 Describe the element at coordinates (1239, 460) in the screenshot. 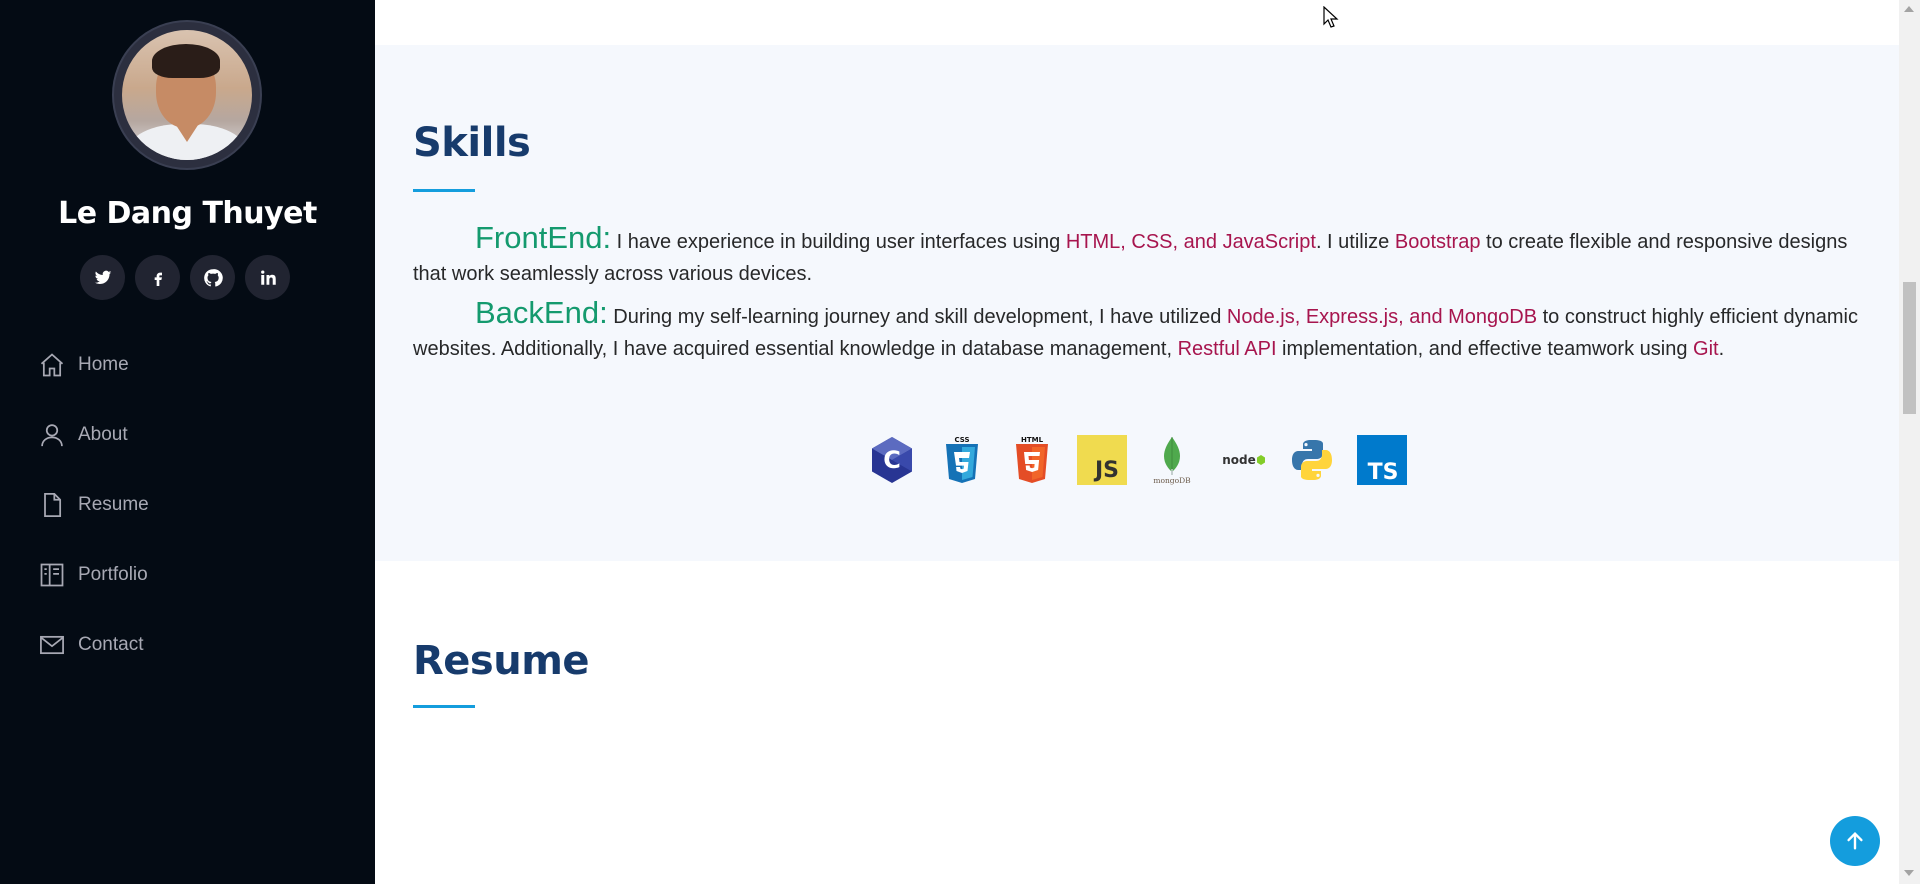

I see `svg-text: node` at that location.